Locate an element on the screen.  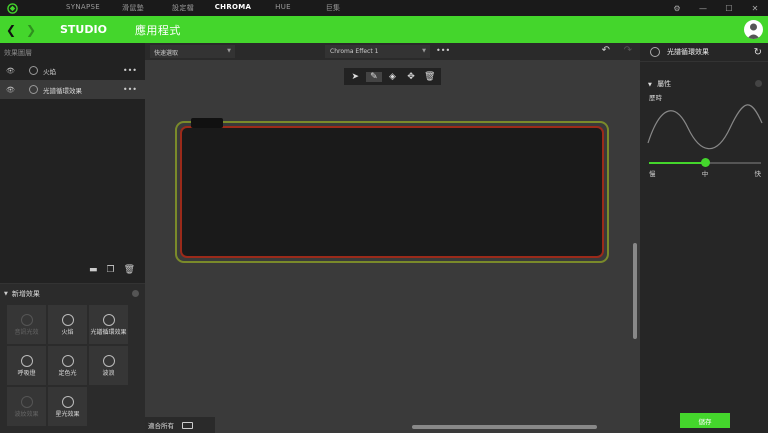
move-icon: ✥ is located at coordinates (411, 77).